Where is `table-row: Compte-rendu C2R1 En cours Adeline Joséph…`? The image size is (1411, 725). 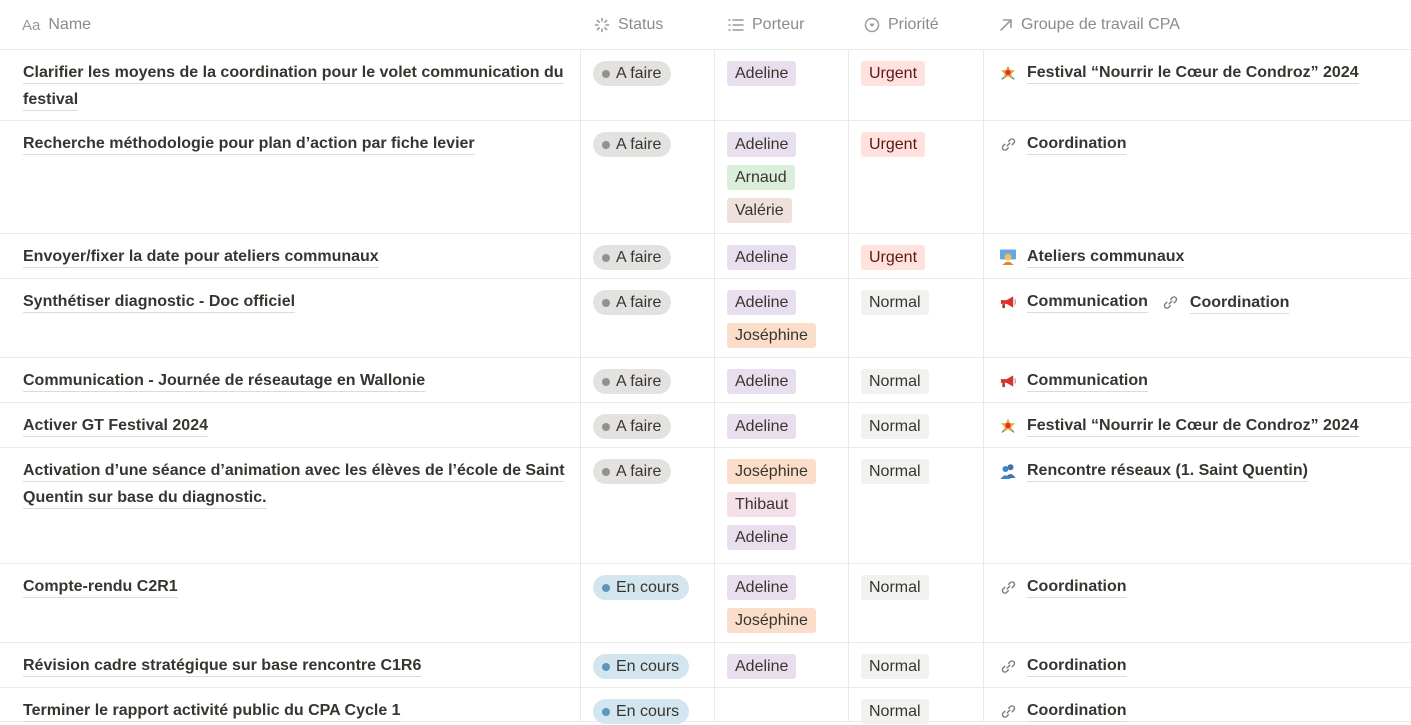 table-row: Compte-rendu C2R1 En cours Adeline Joséph… is located at coordinates (705, 603).